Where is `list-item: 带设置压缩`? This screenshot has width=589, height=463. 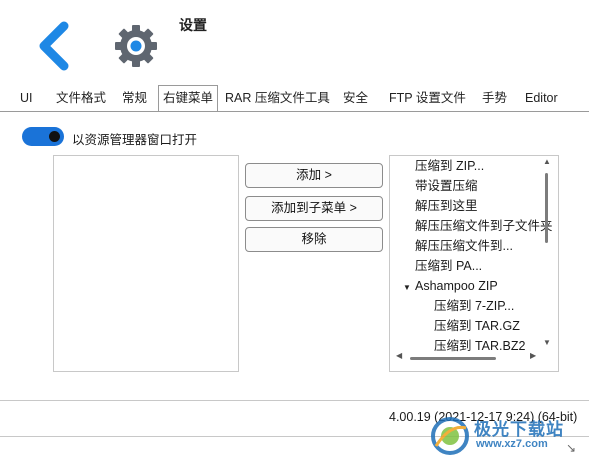 list-item: 带设置压缩 is located at coordinates (446, 186).